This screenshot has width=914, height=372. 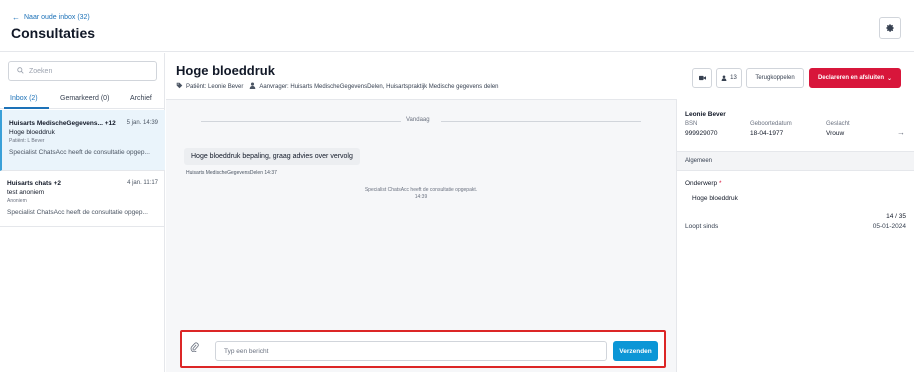 I want to click on dob-value: 18-04-1977, so click(x=767, y=133).